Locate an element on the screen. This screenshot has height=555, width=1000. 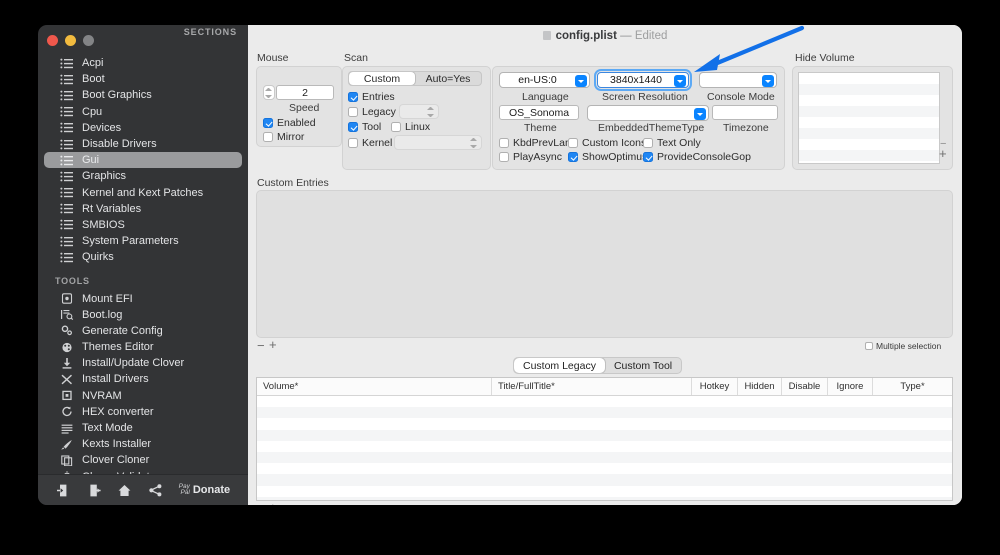
sidebar-item-disable-drivers: Disable Drivers is located at coordinates (143, 144).